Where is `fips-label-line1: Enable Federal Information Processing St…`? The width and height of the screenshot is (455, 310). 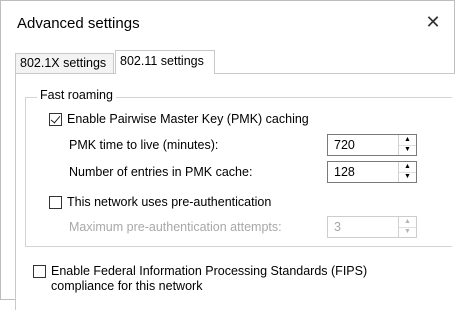
fips-label-line1: Enable Federal Information Processing St… is located at coordinates (209, 271).